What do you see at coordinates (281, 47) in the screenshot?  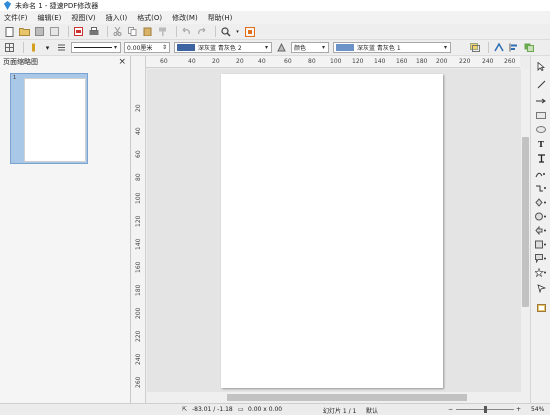 I see `area-style-icon` at bounding box center [281, 47].